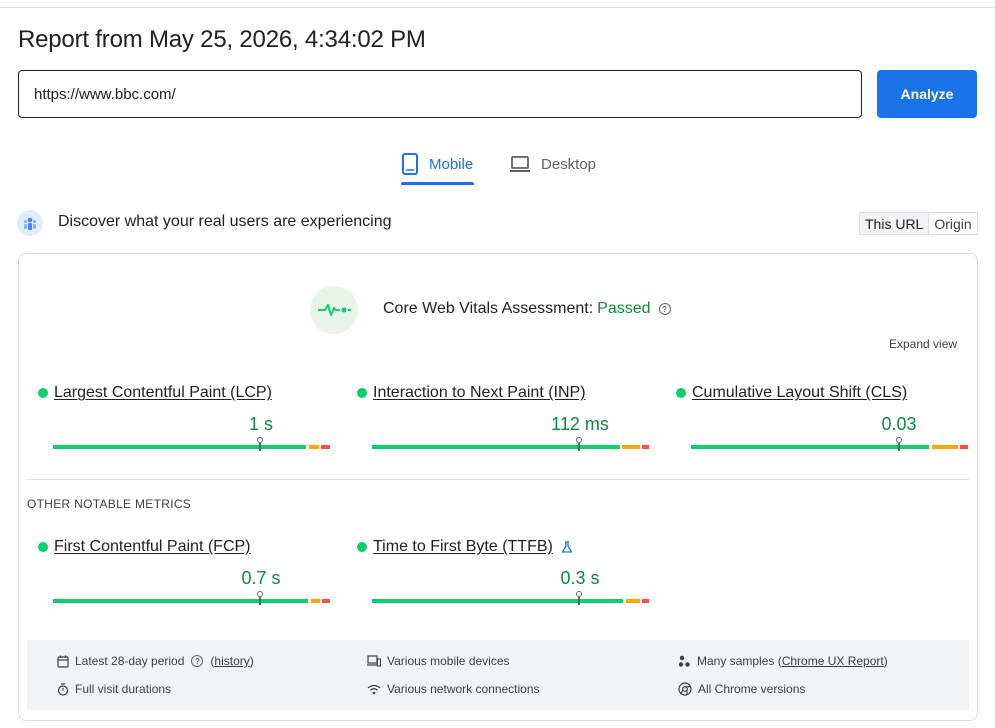  Describe the element at coordinates (684, 661) in the screenshot. I see `samples-icon` at that location.